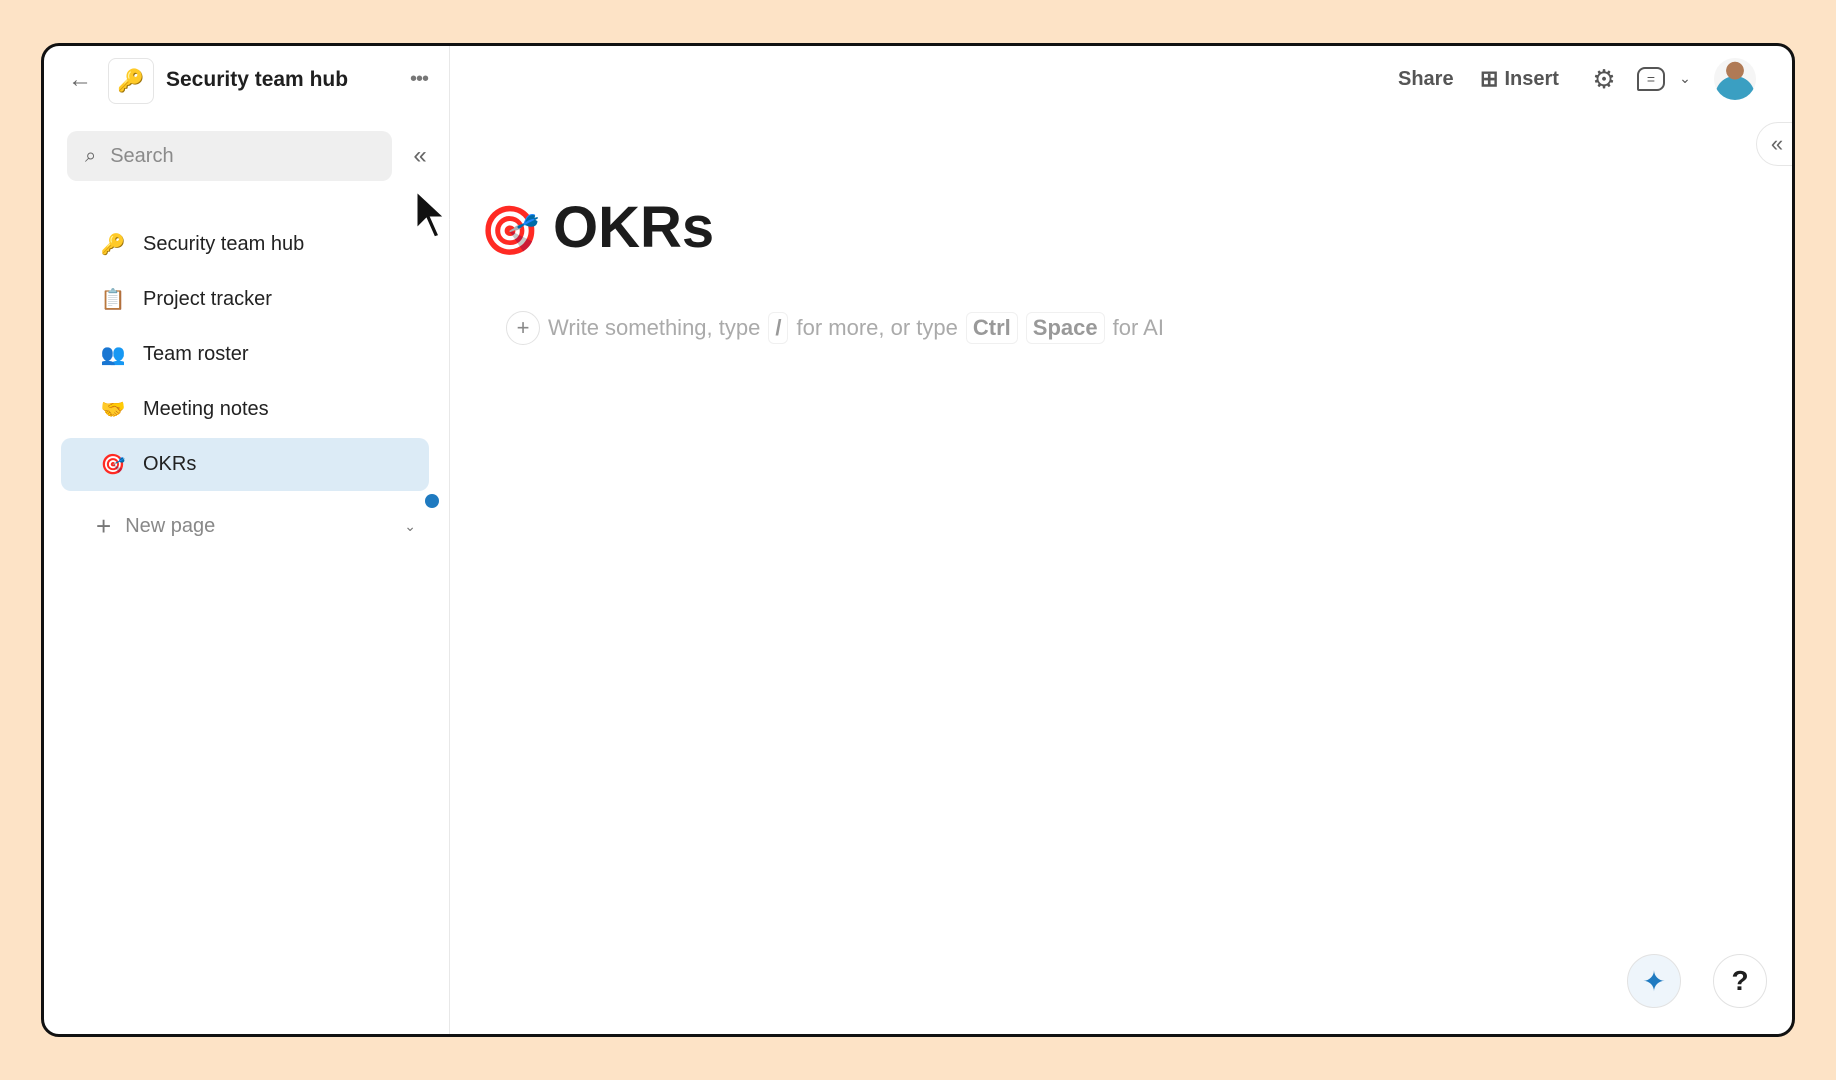 This screenshot has width=1836, height=1080. I want to click on placeholder-text: for more, or type, so click(877, 327).